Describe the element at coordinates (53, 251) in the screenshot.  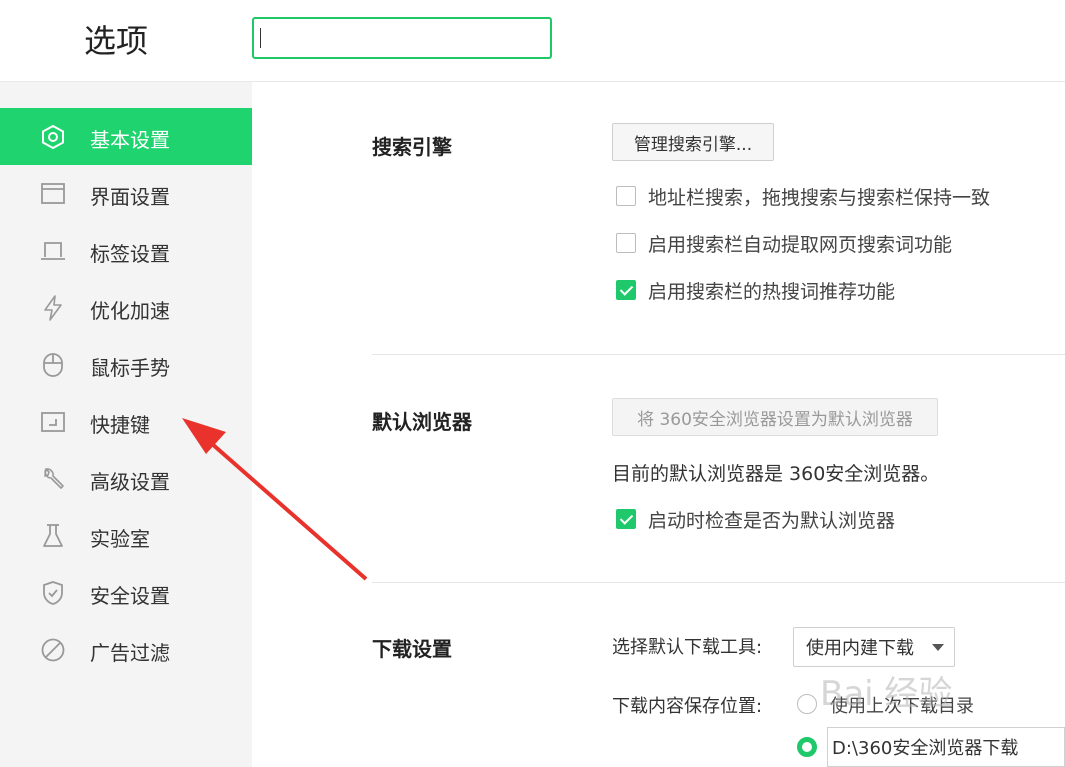
I see `tab-icon` at that location.